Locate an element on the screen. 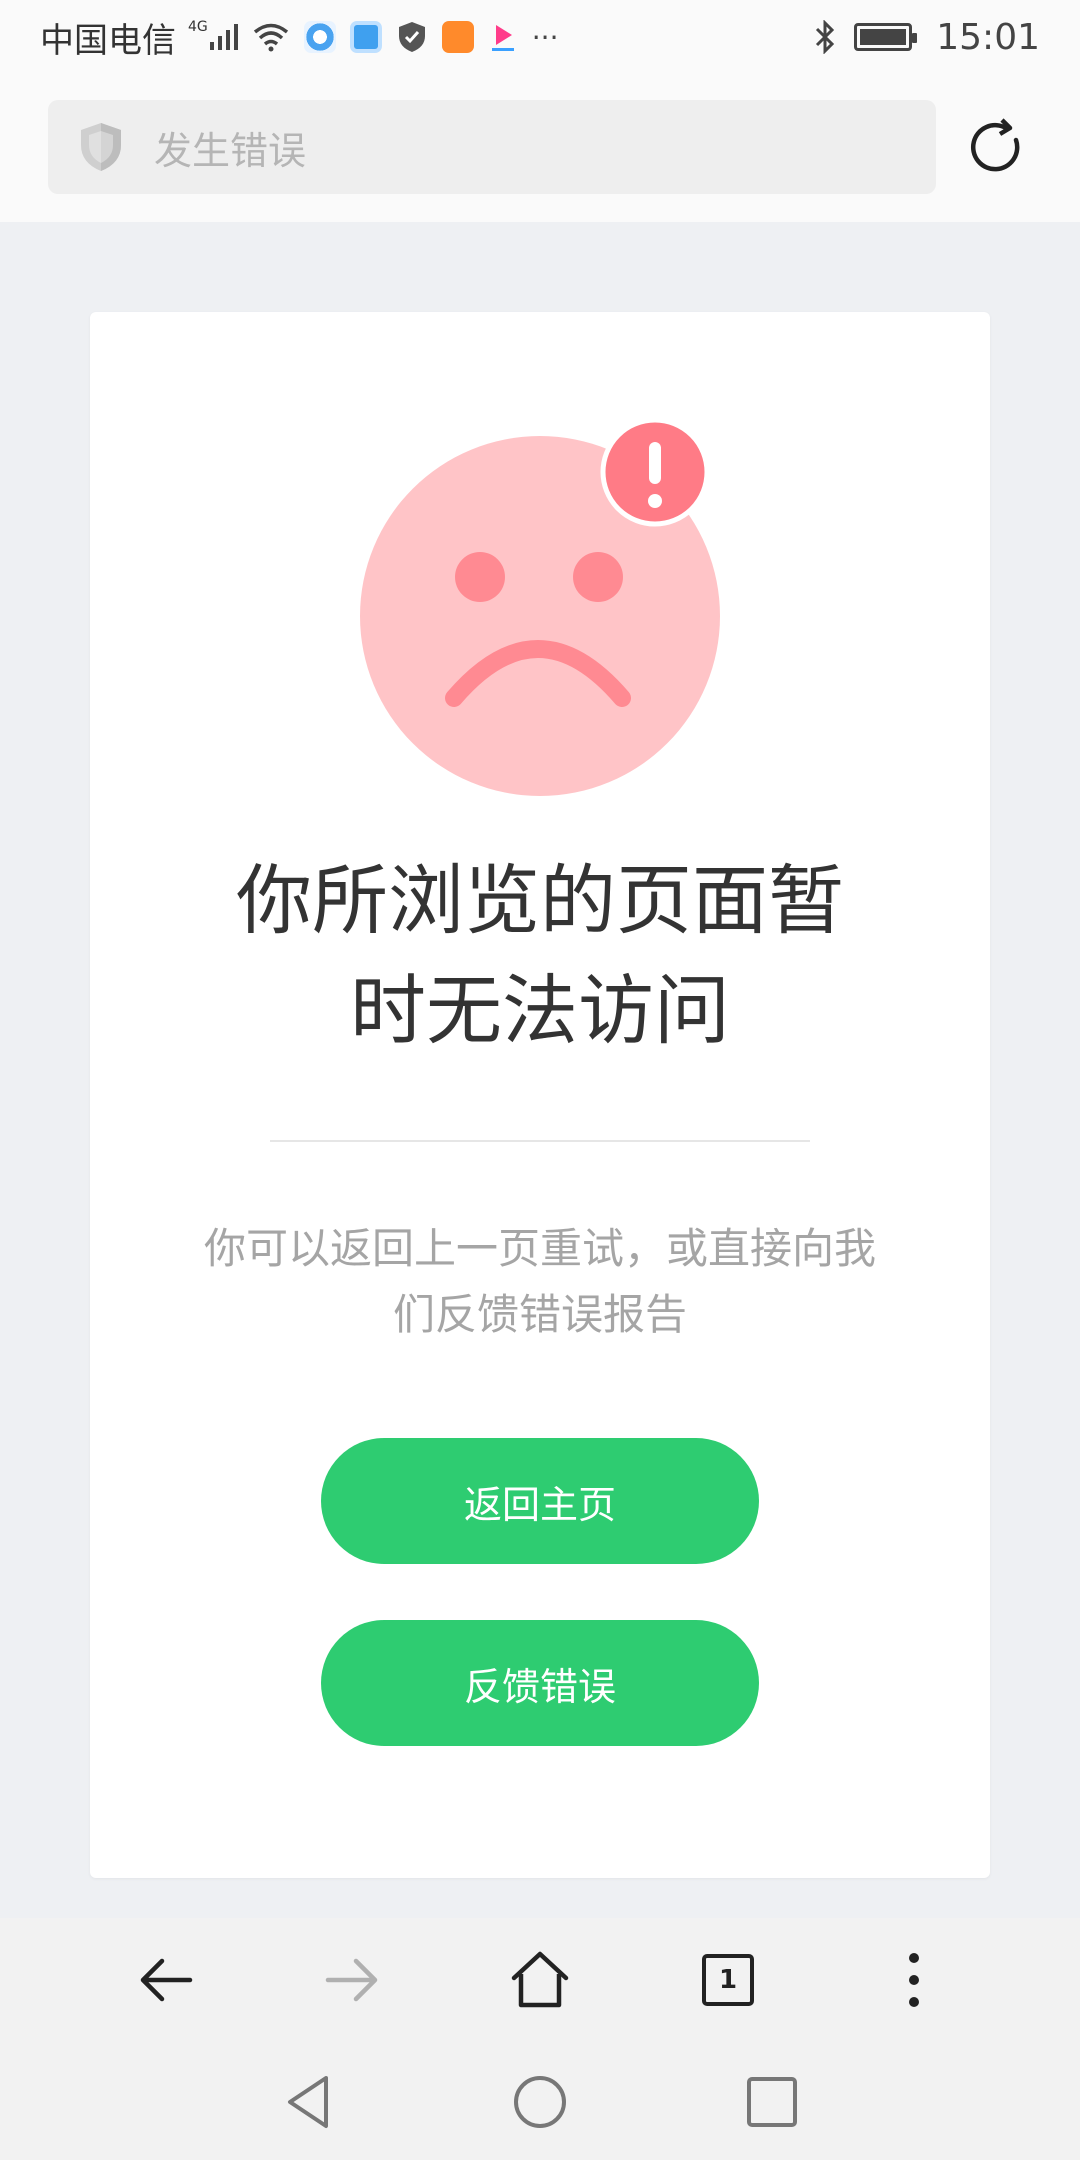 Image resolution: width=1080 pixels, height=2160 pixels. system-navigation-bar is located at coordinates (540, 2101).